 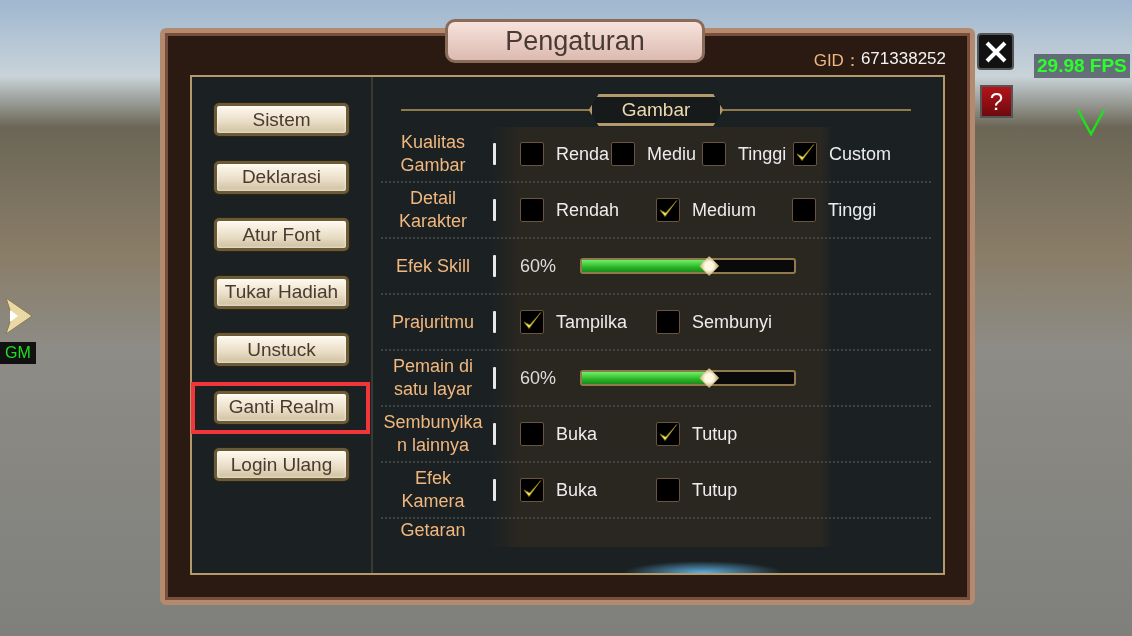 I want to click on gm-label: GM, so click(x=18, y=353).